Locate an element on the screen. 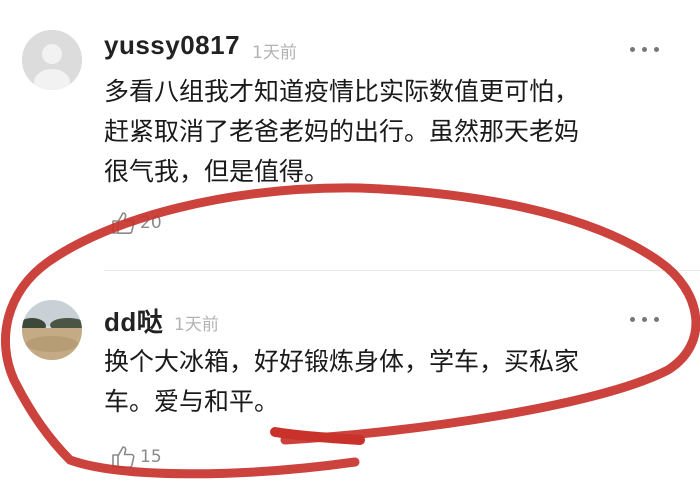 The image size is (700, 500). comment-text-line: 多看八组我才知道疫情比实际数值更可怕， is located at coordinates (342, 91).